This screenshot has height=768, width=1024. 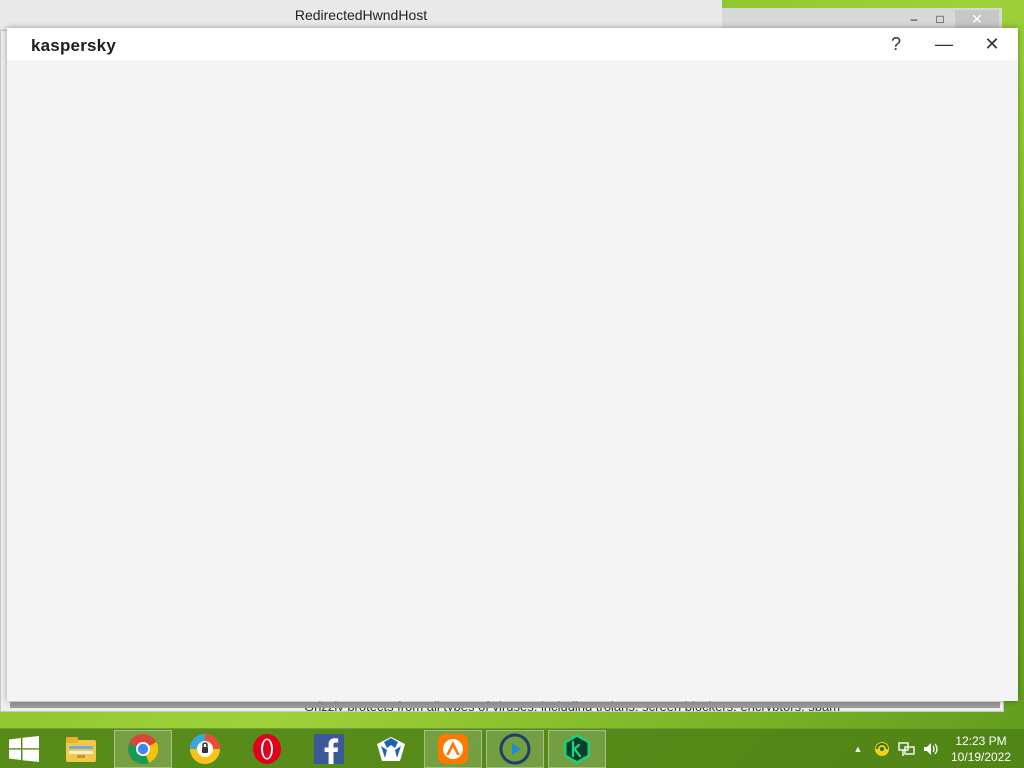 What do you see at coordinates (512, 44) in the screenshot?
I see `kaspersky-titlebar: kaspersky ? — ✕` at bounding box center [512, 44].